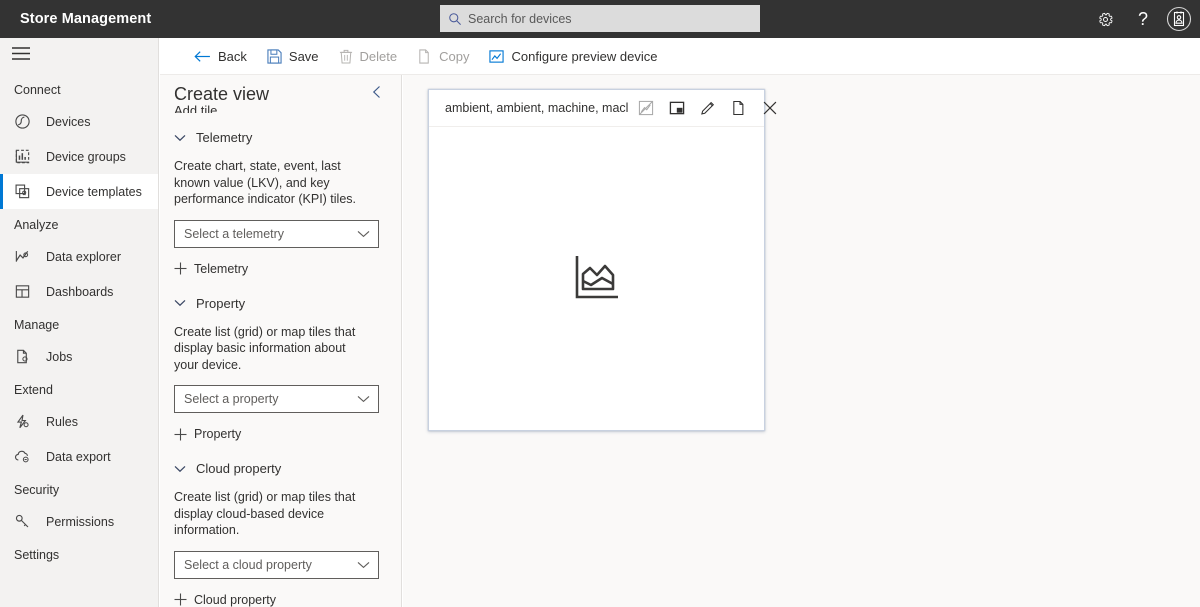 The width and height of the screenshot is (1200, 607). I want to click on section-title: Cloud property, so click(239, 468).